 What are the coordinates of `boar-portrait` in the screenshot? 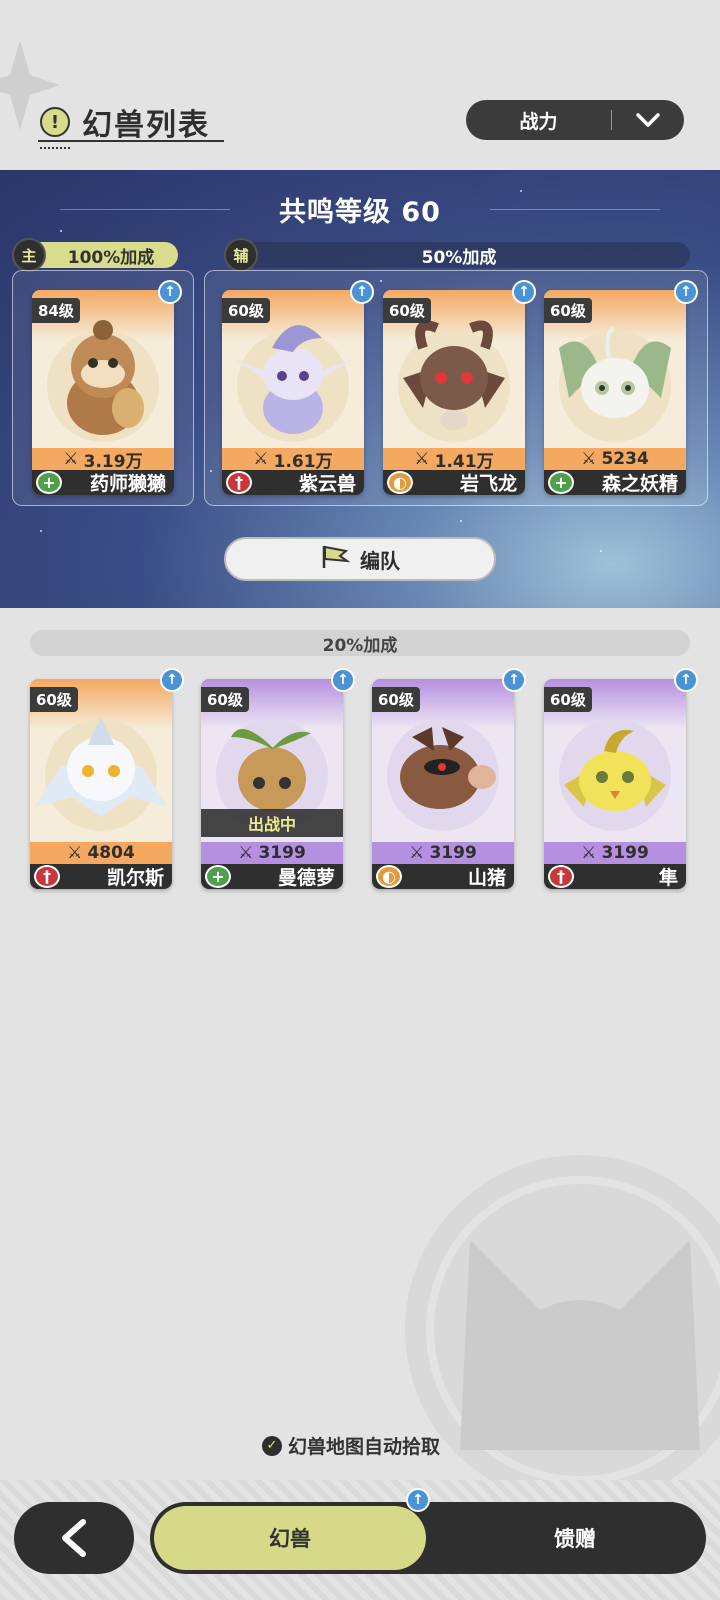 It's located at (443, 775).